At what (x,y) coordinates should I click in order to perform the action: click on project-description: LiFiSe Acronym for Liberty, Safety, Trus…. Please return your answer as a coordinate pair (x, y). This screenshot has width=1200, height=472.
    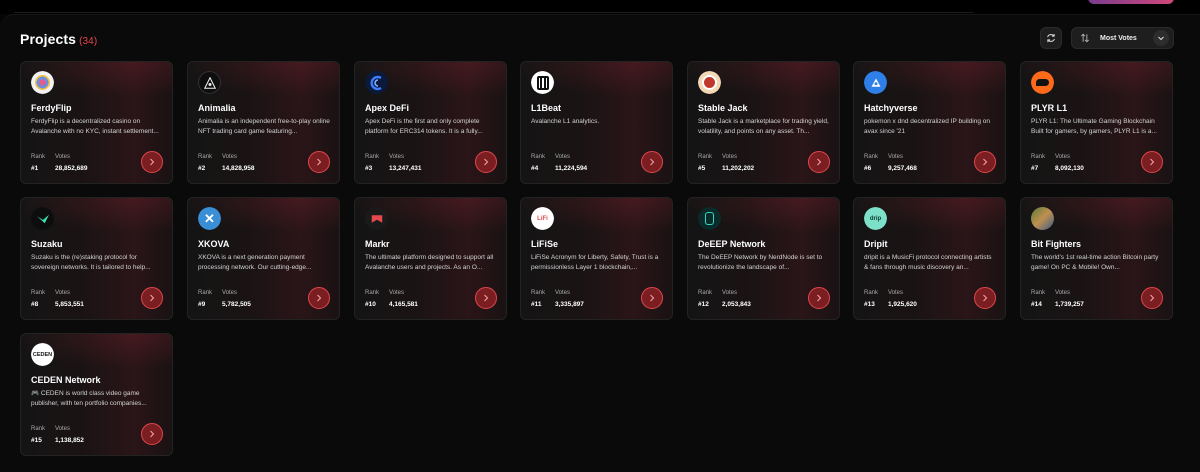
    Looking at the image, I should click on (595, 262).